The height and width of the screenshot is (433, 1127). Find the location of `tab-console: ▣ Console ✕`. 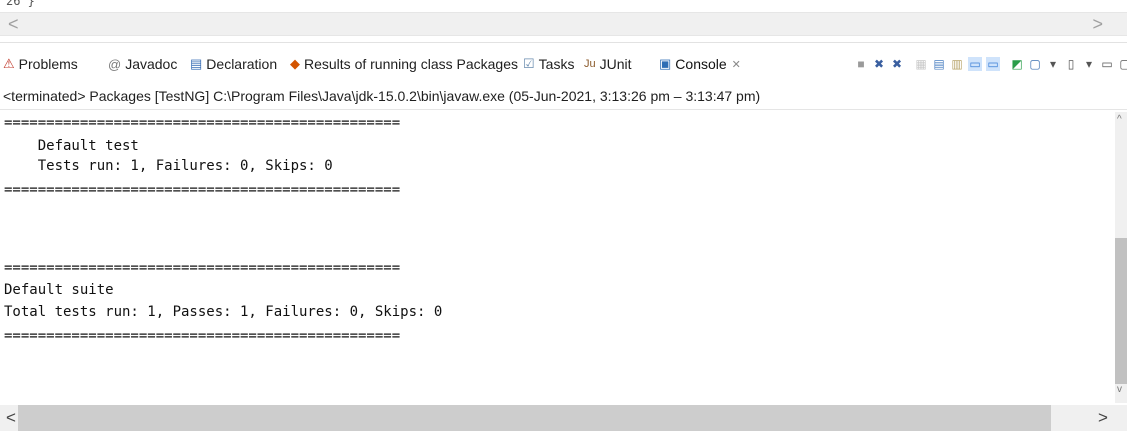

tab-console: ▣ Console ✕ is located at coordinates (700, 64).